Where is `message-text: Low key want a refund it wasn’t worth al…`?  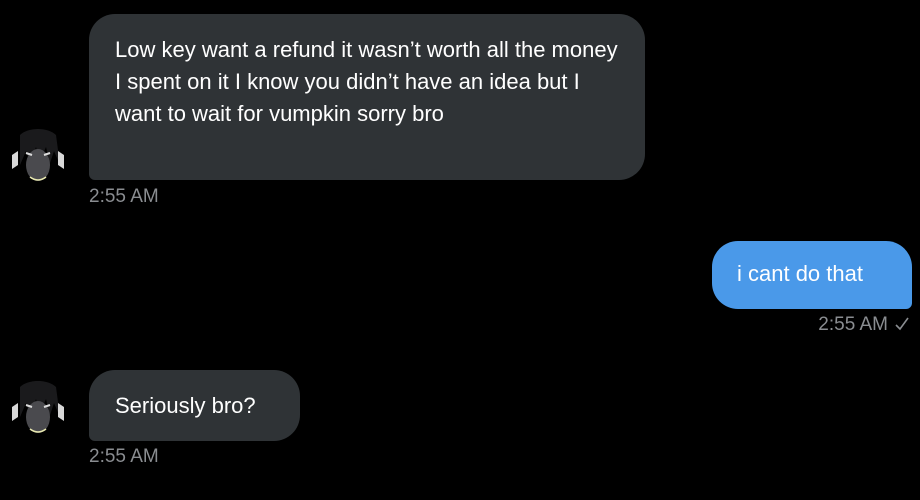
message-text: Low key want a refund it wasn’t worth al… is located at coordinates (366, 81).